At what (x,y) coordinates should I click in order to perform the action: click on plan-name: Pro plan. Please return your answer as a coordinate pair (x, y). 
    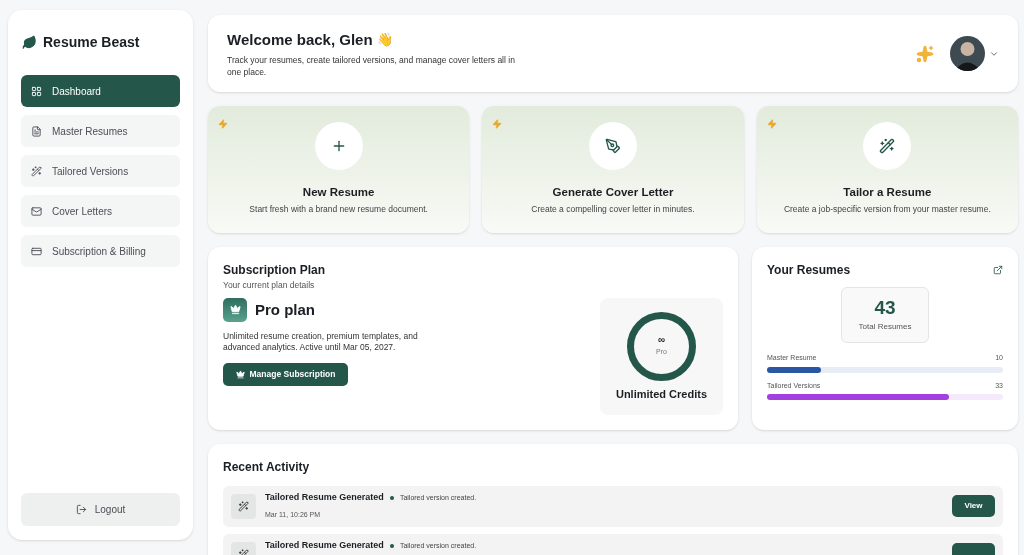
    Looking at the image, I should click on (285, 309).